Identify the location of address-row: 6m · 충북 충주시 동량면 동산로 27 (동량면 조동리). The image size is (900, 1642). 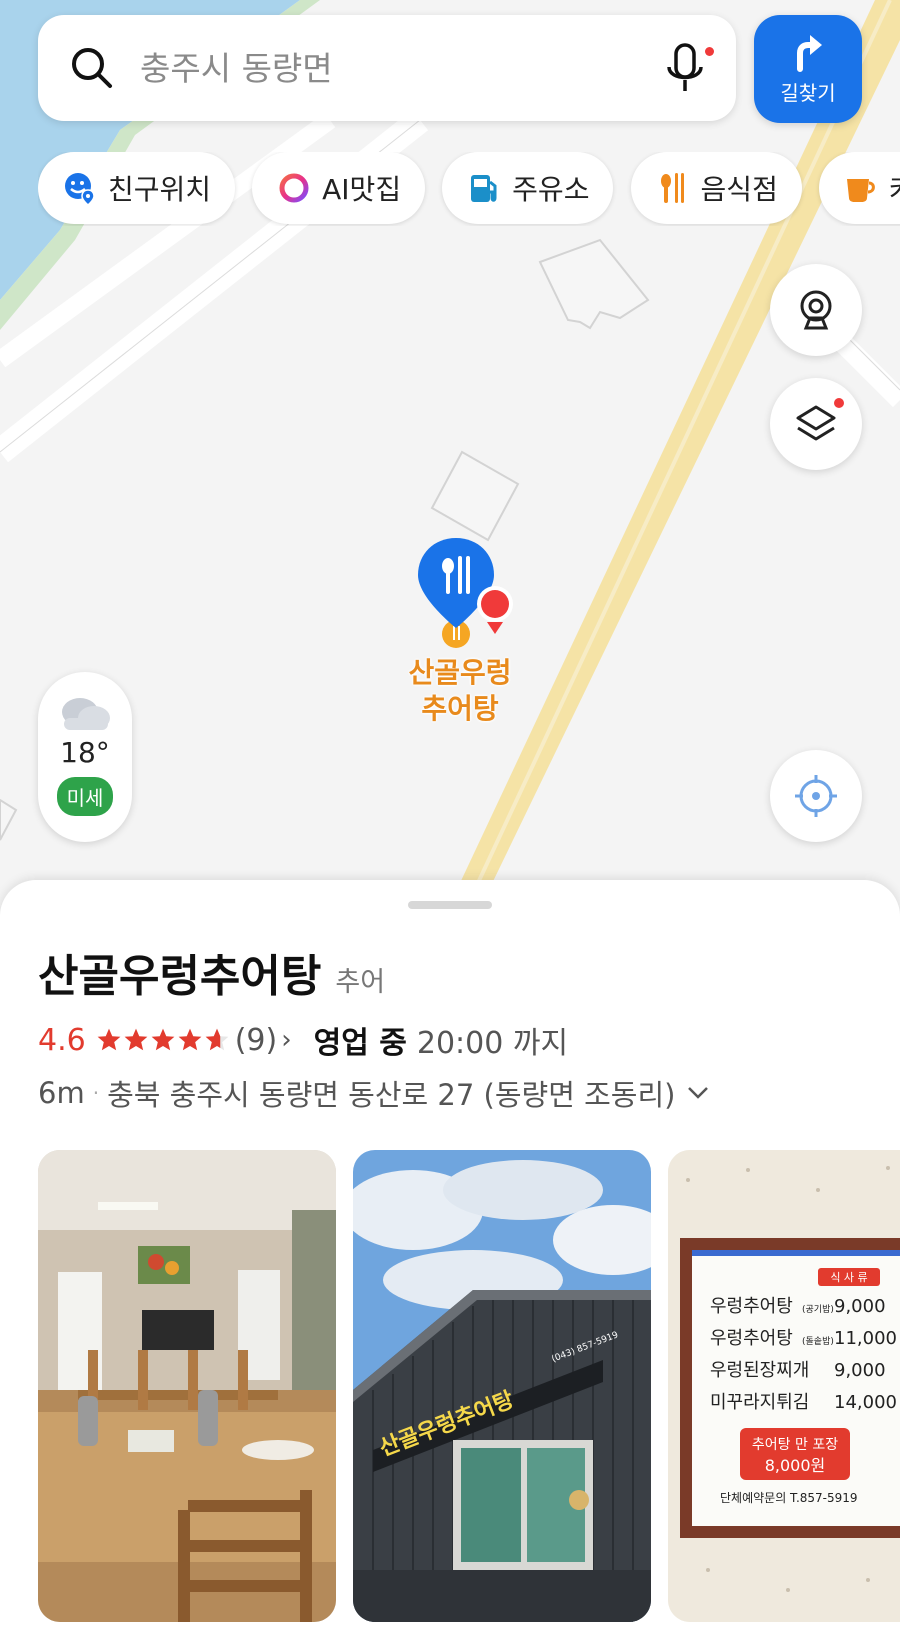
(373, 1093).